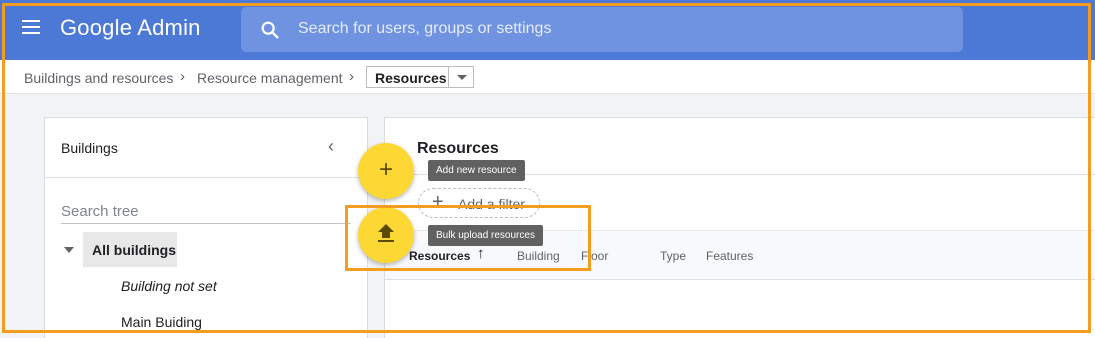 Image resolution: width=1095 pixels, height=338 pixels. Describe the element at coordinates (206, 212) in the screenshot. I see `search-tree-input` at that location.